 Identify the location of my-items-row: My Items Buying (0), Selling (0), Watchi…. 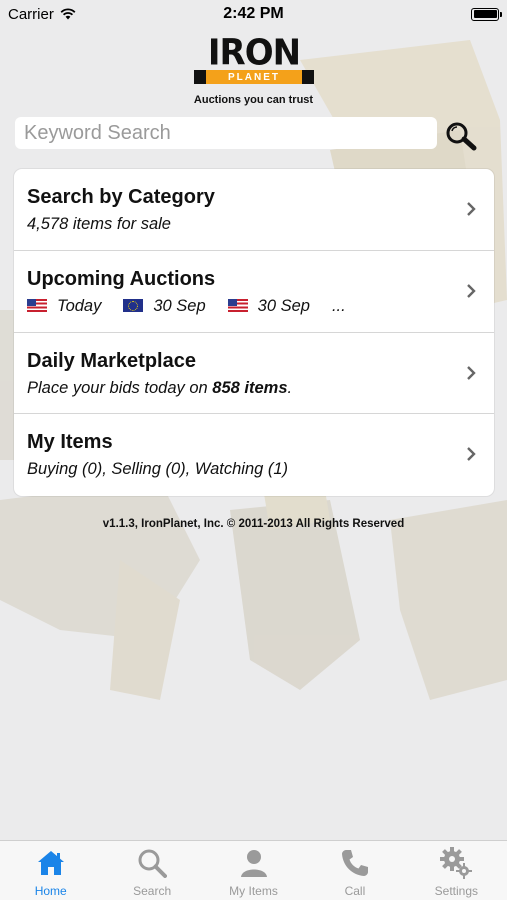
(254, 455).